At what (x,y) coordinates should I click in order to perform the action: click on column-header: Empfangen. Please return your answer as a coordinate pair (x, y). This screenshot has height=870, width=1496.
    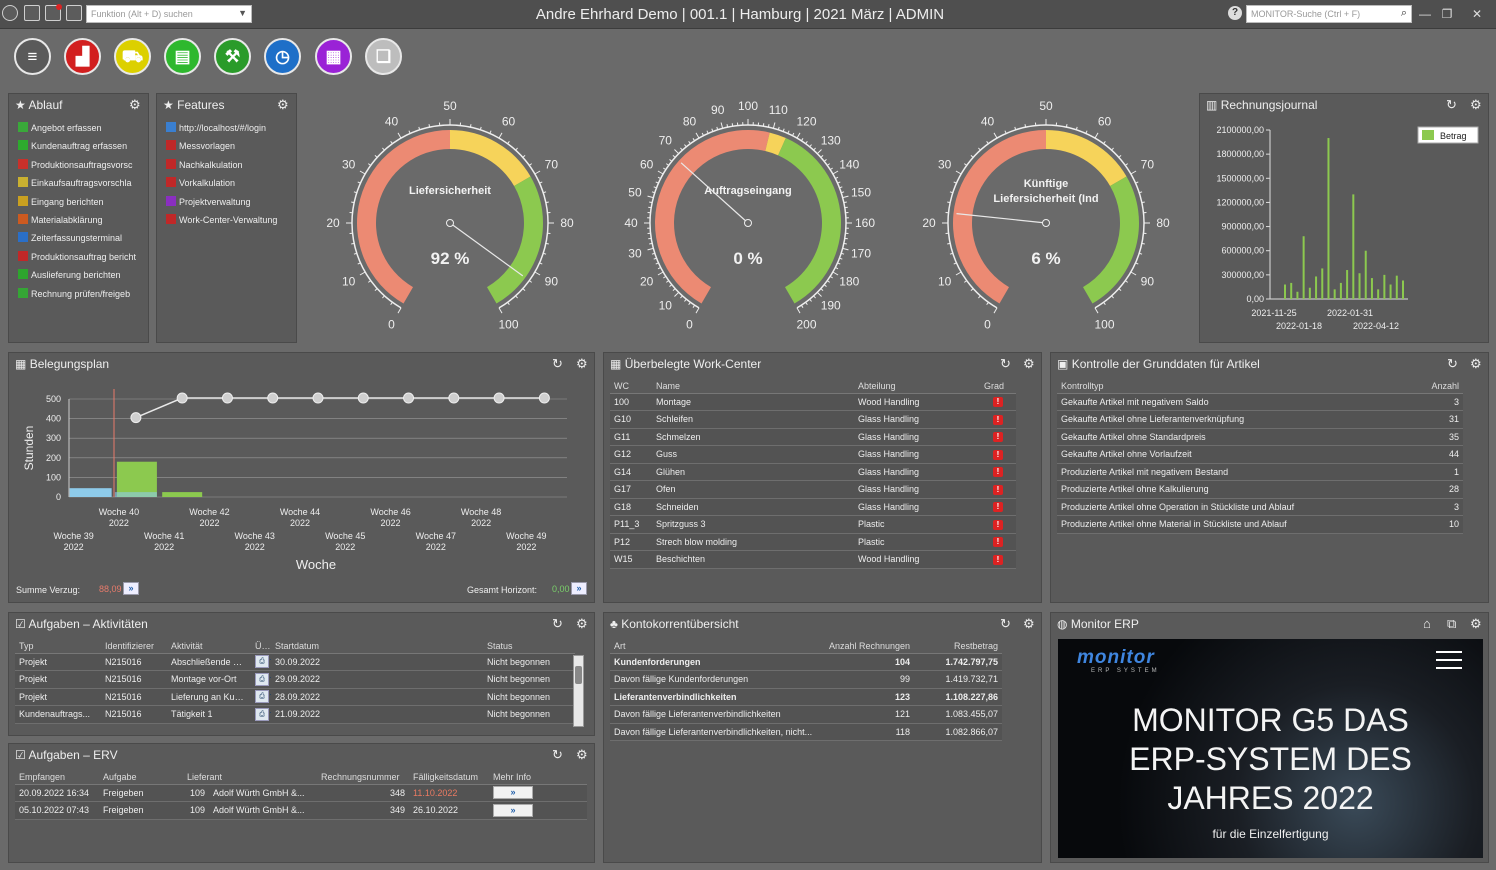
    Looking at the image, I should click on (57, 777).